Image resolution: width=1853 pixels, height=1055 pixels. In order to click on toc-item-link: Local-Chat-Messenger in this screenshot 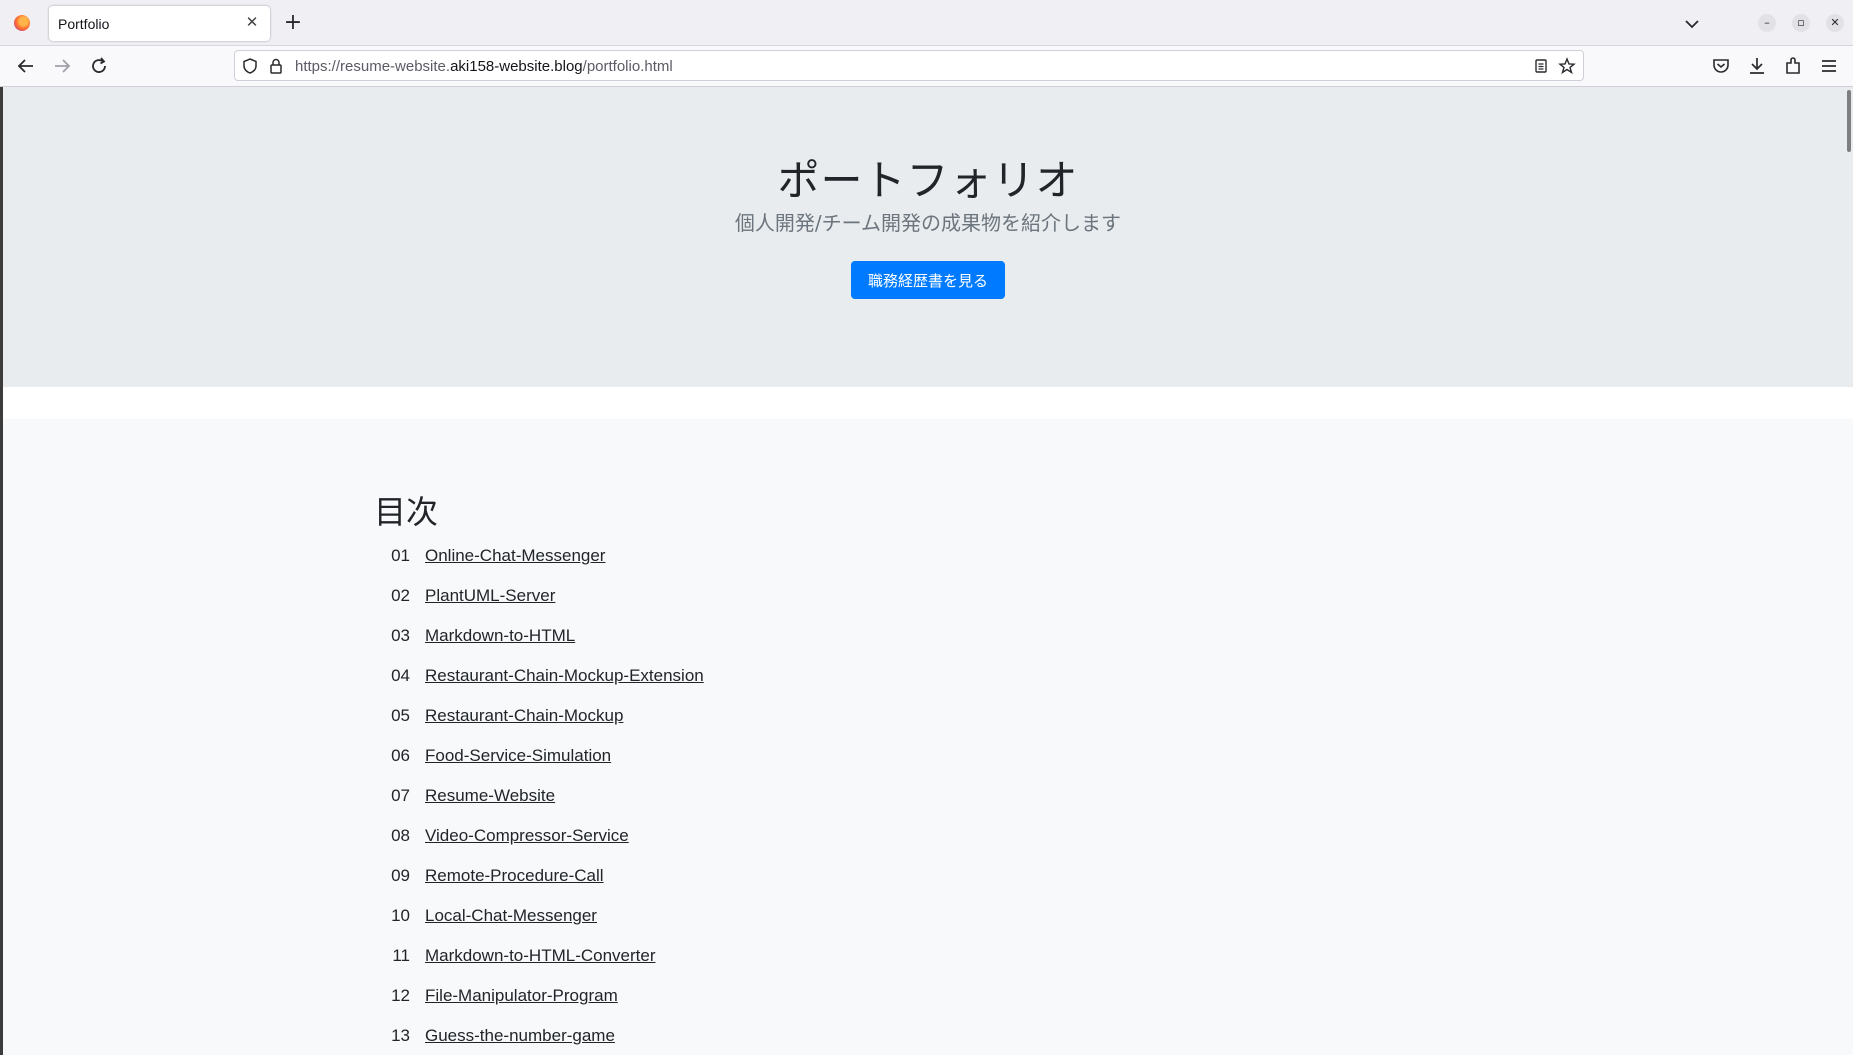, I will do `click(511, 916)`.